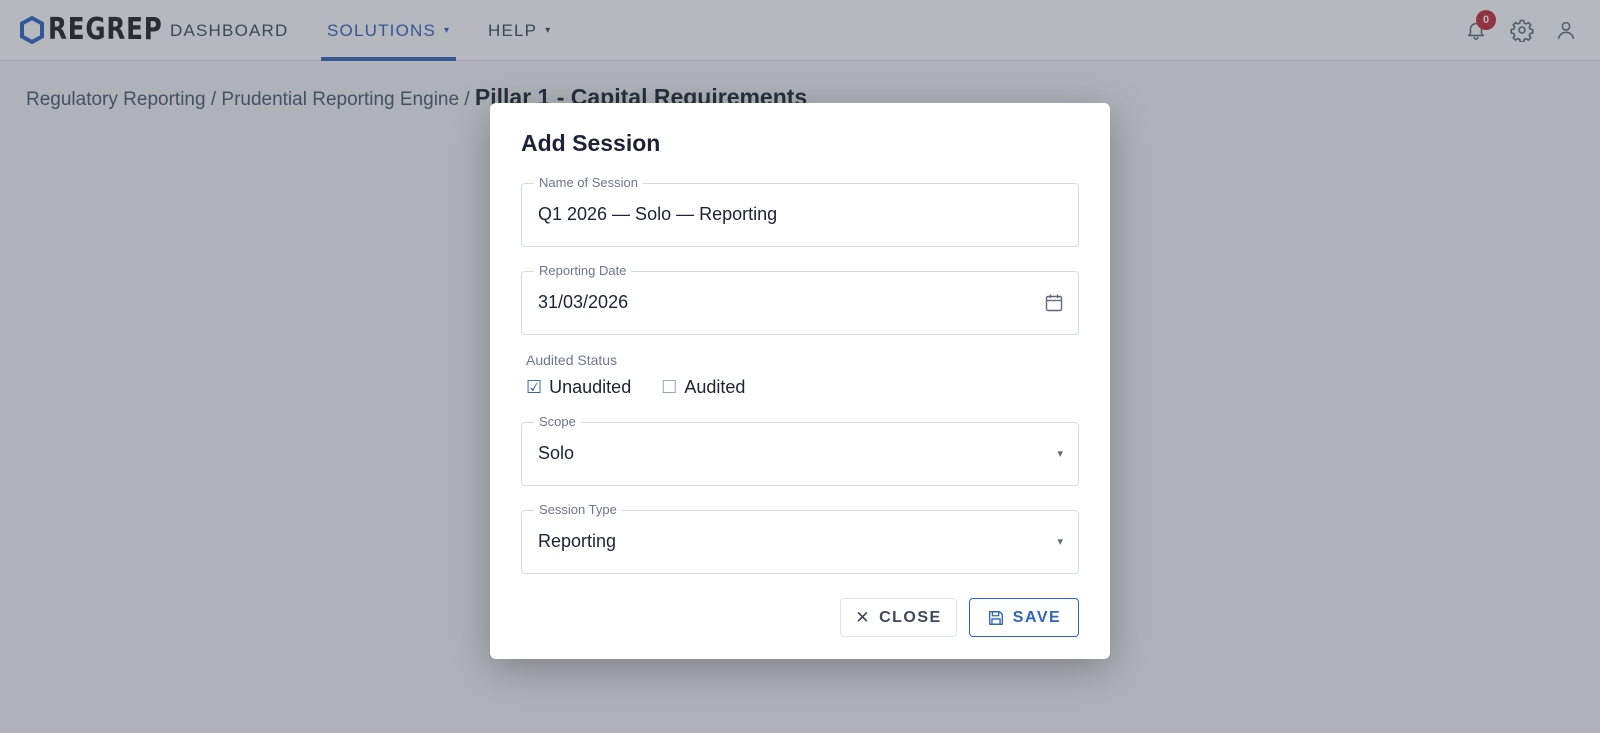 This screenshot has width=1600, height=733. What do you see at coordinates (715, 387) in the screenshot?
I see `audited-label: Audited` at bounding box center [715, 387].